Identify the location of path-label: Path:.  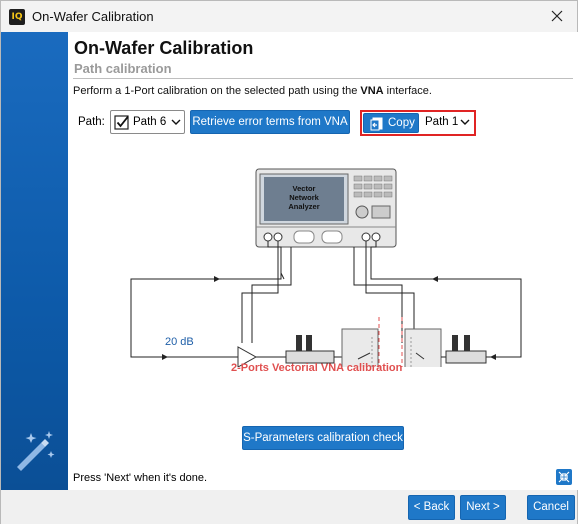
(91, 122).